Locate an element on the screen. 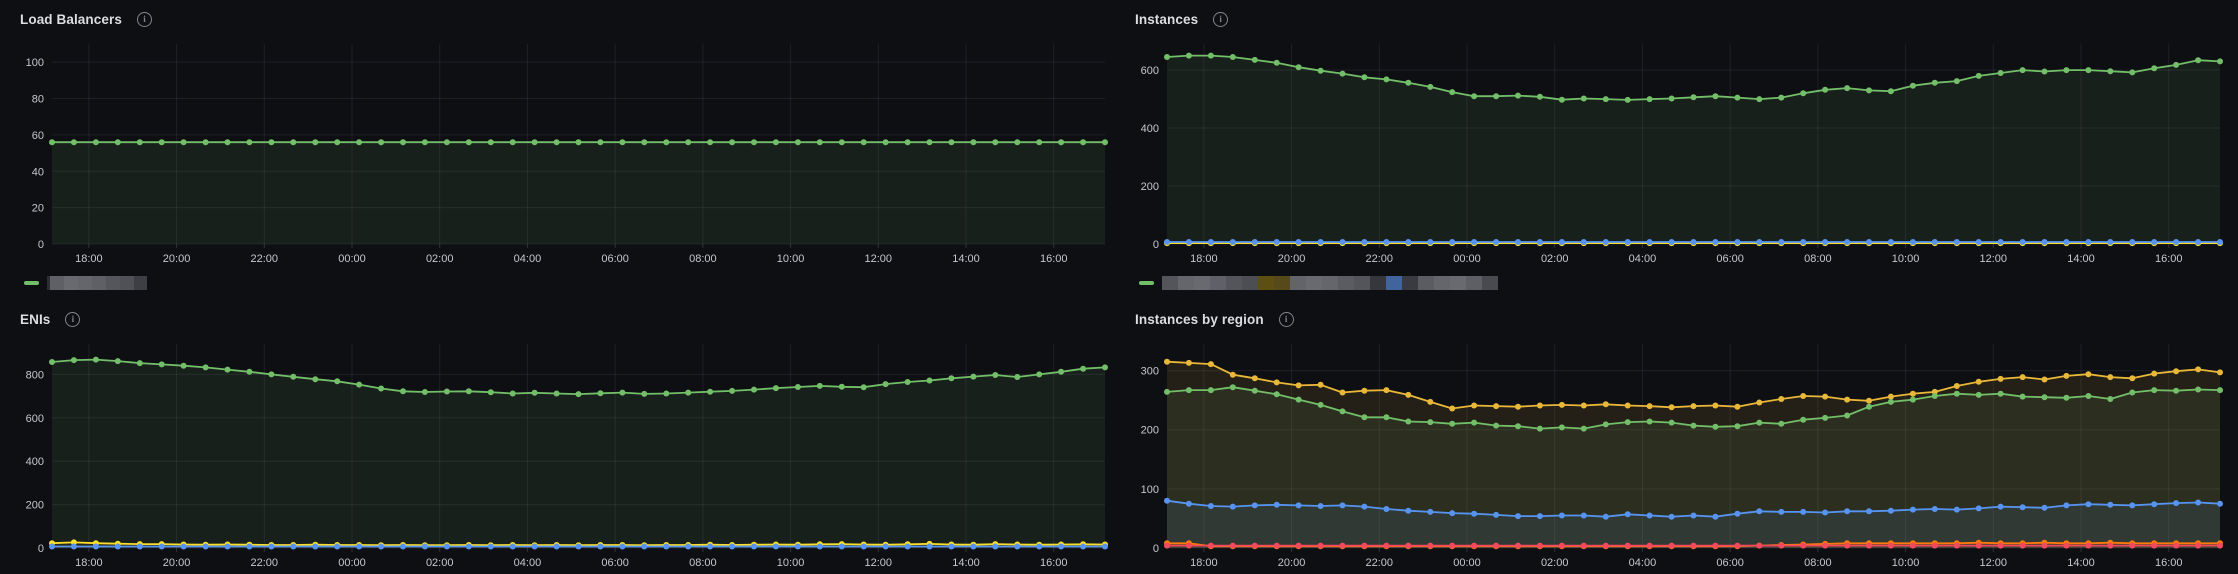  panel-title: ENIs is located at coordinates (35, 319).